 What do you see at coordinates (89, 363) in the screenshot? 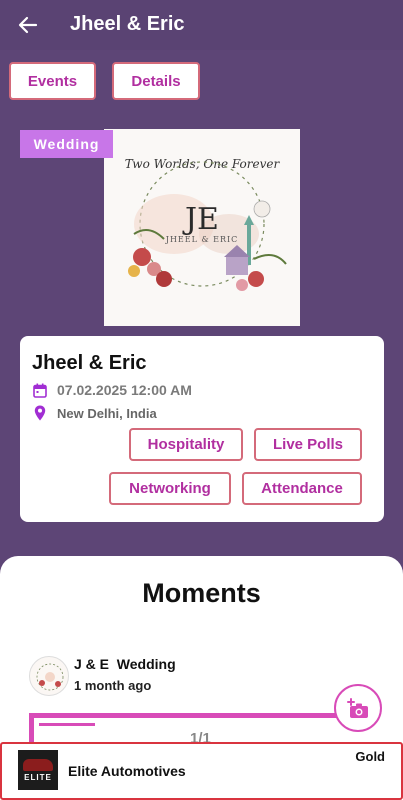
I see `event-name: Jheel & Eric` at bounding box center [89, 363].